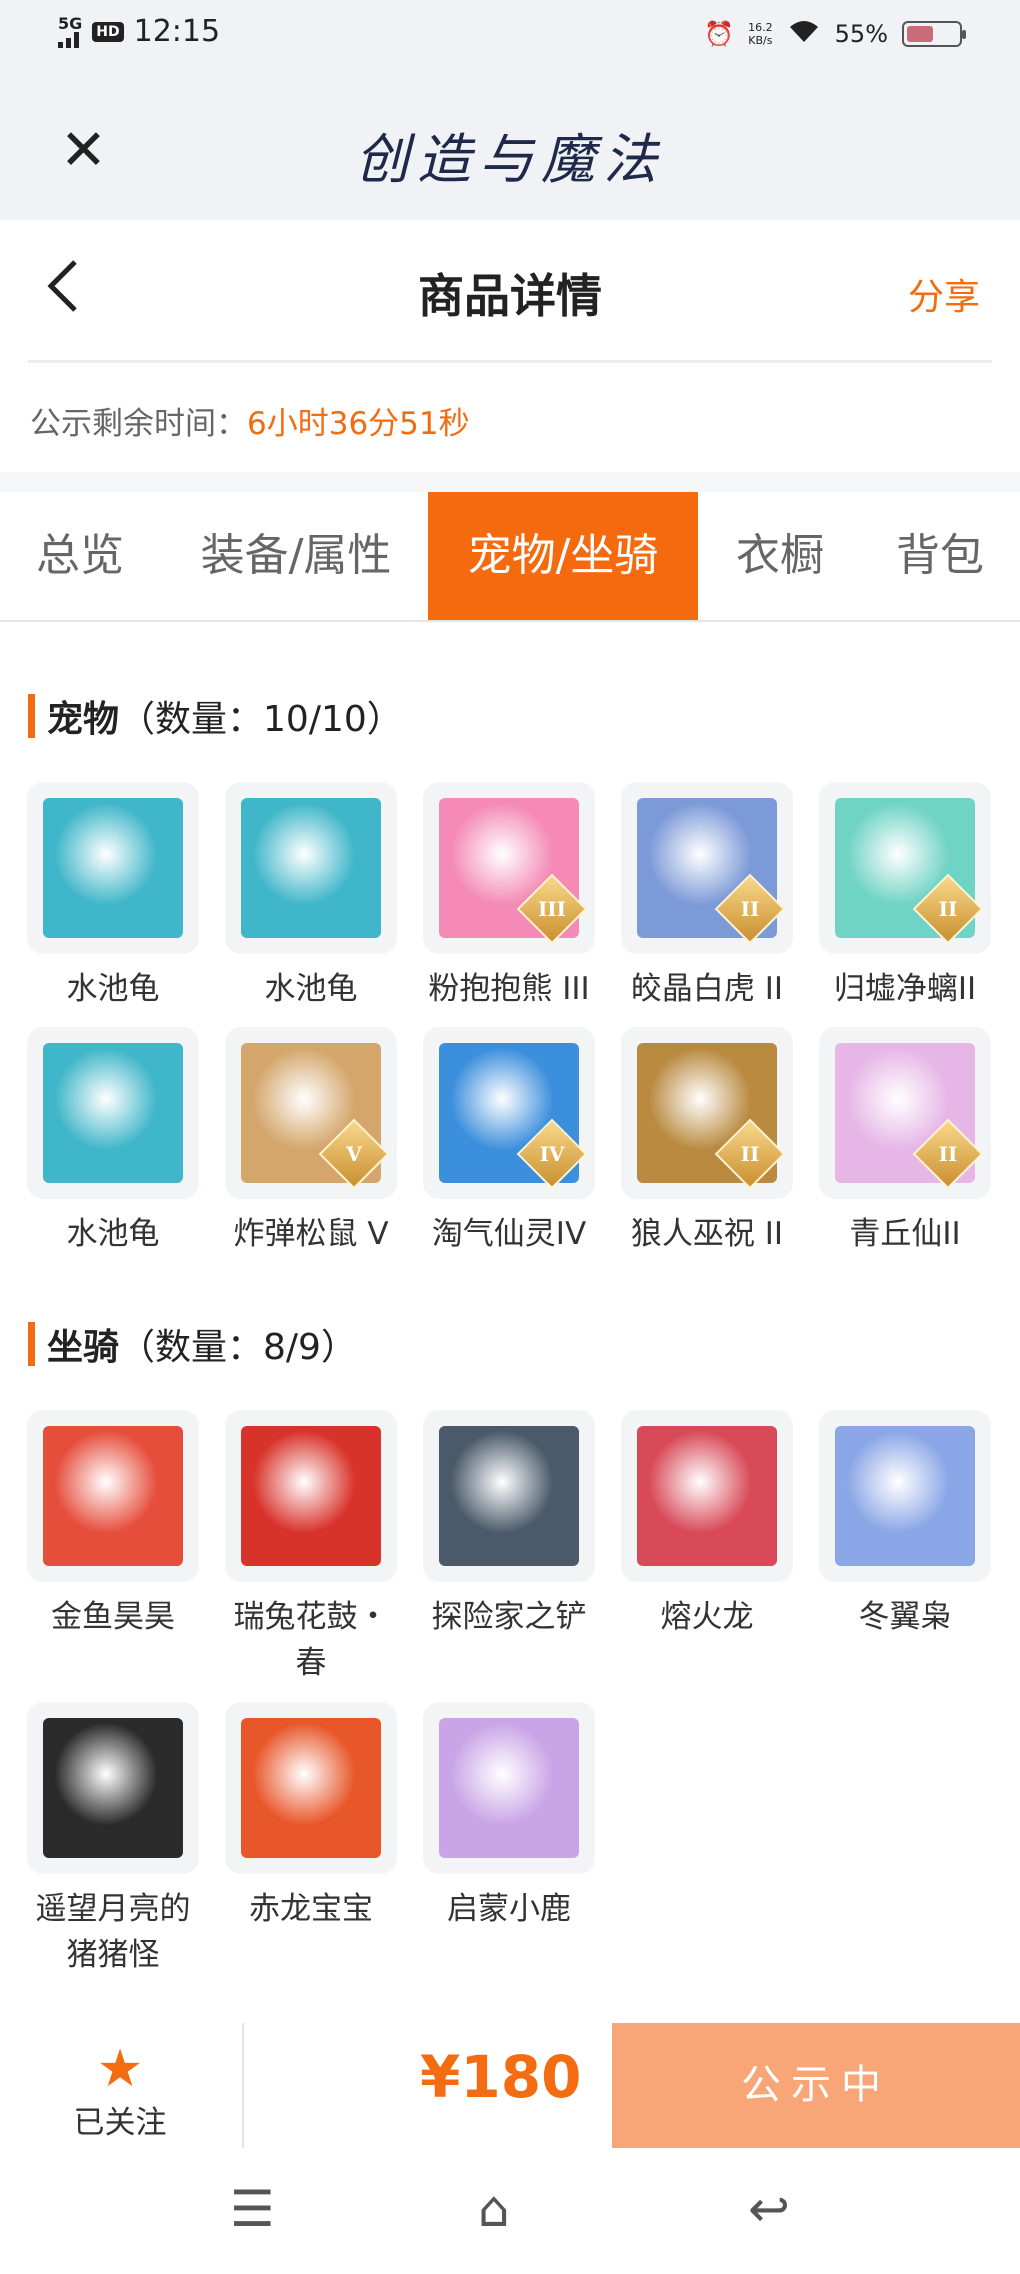  What do you see at coordinates (510, 37) in the screenshot?
I see `status-bar: 5G HD 12:15 ⏰ 16.2 KB/s 55%` at bounding box center [510, 37].